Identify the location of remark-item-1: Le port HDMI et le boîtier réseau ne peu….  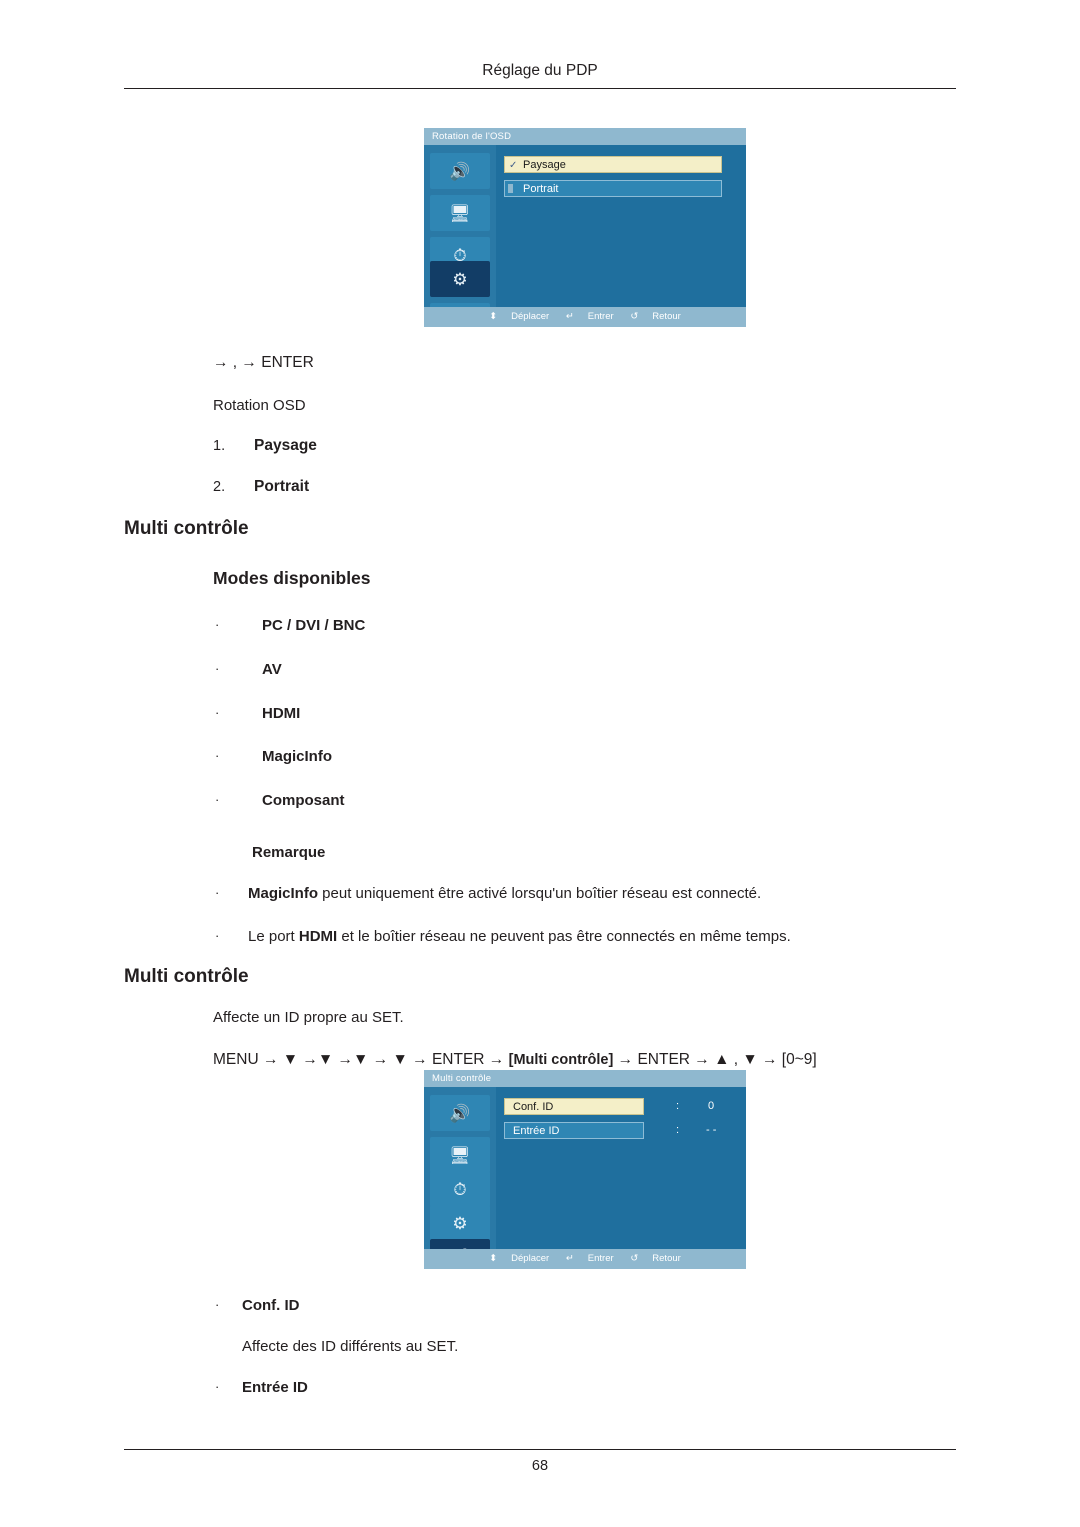
(519, 937).